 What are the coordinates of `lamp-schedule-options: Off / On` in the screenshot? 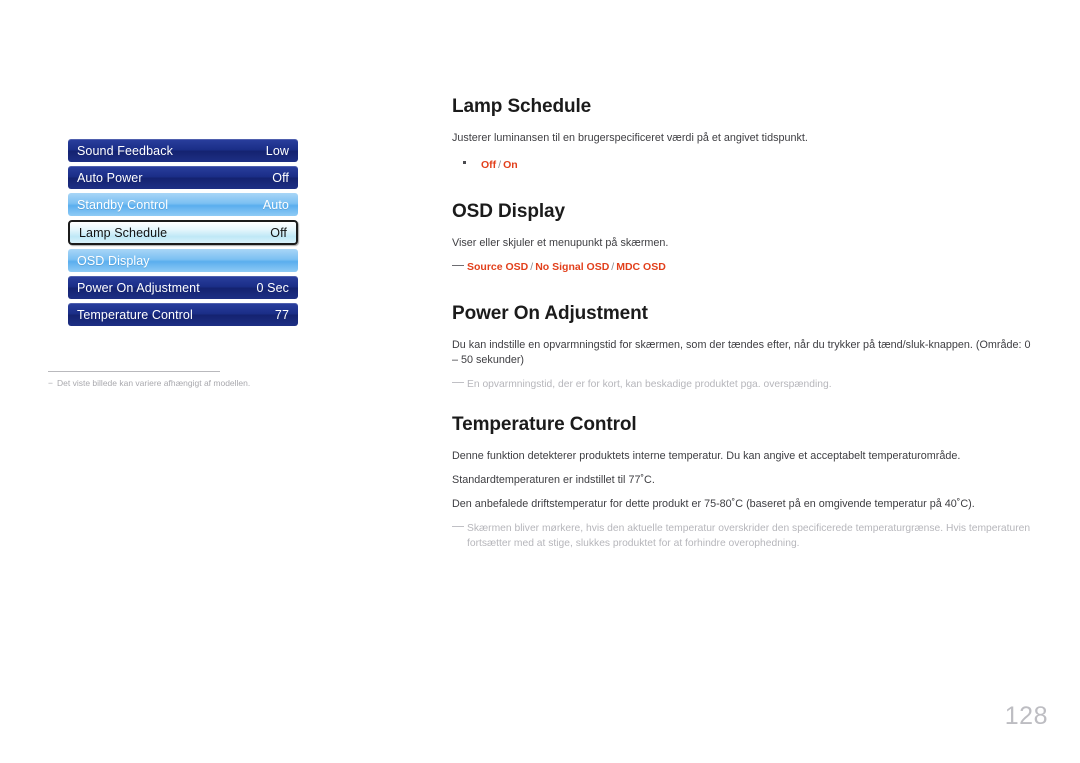 It's located at (742, 164).